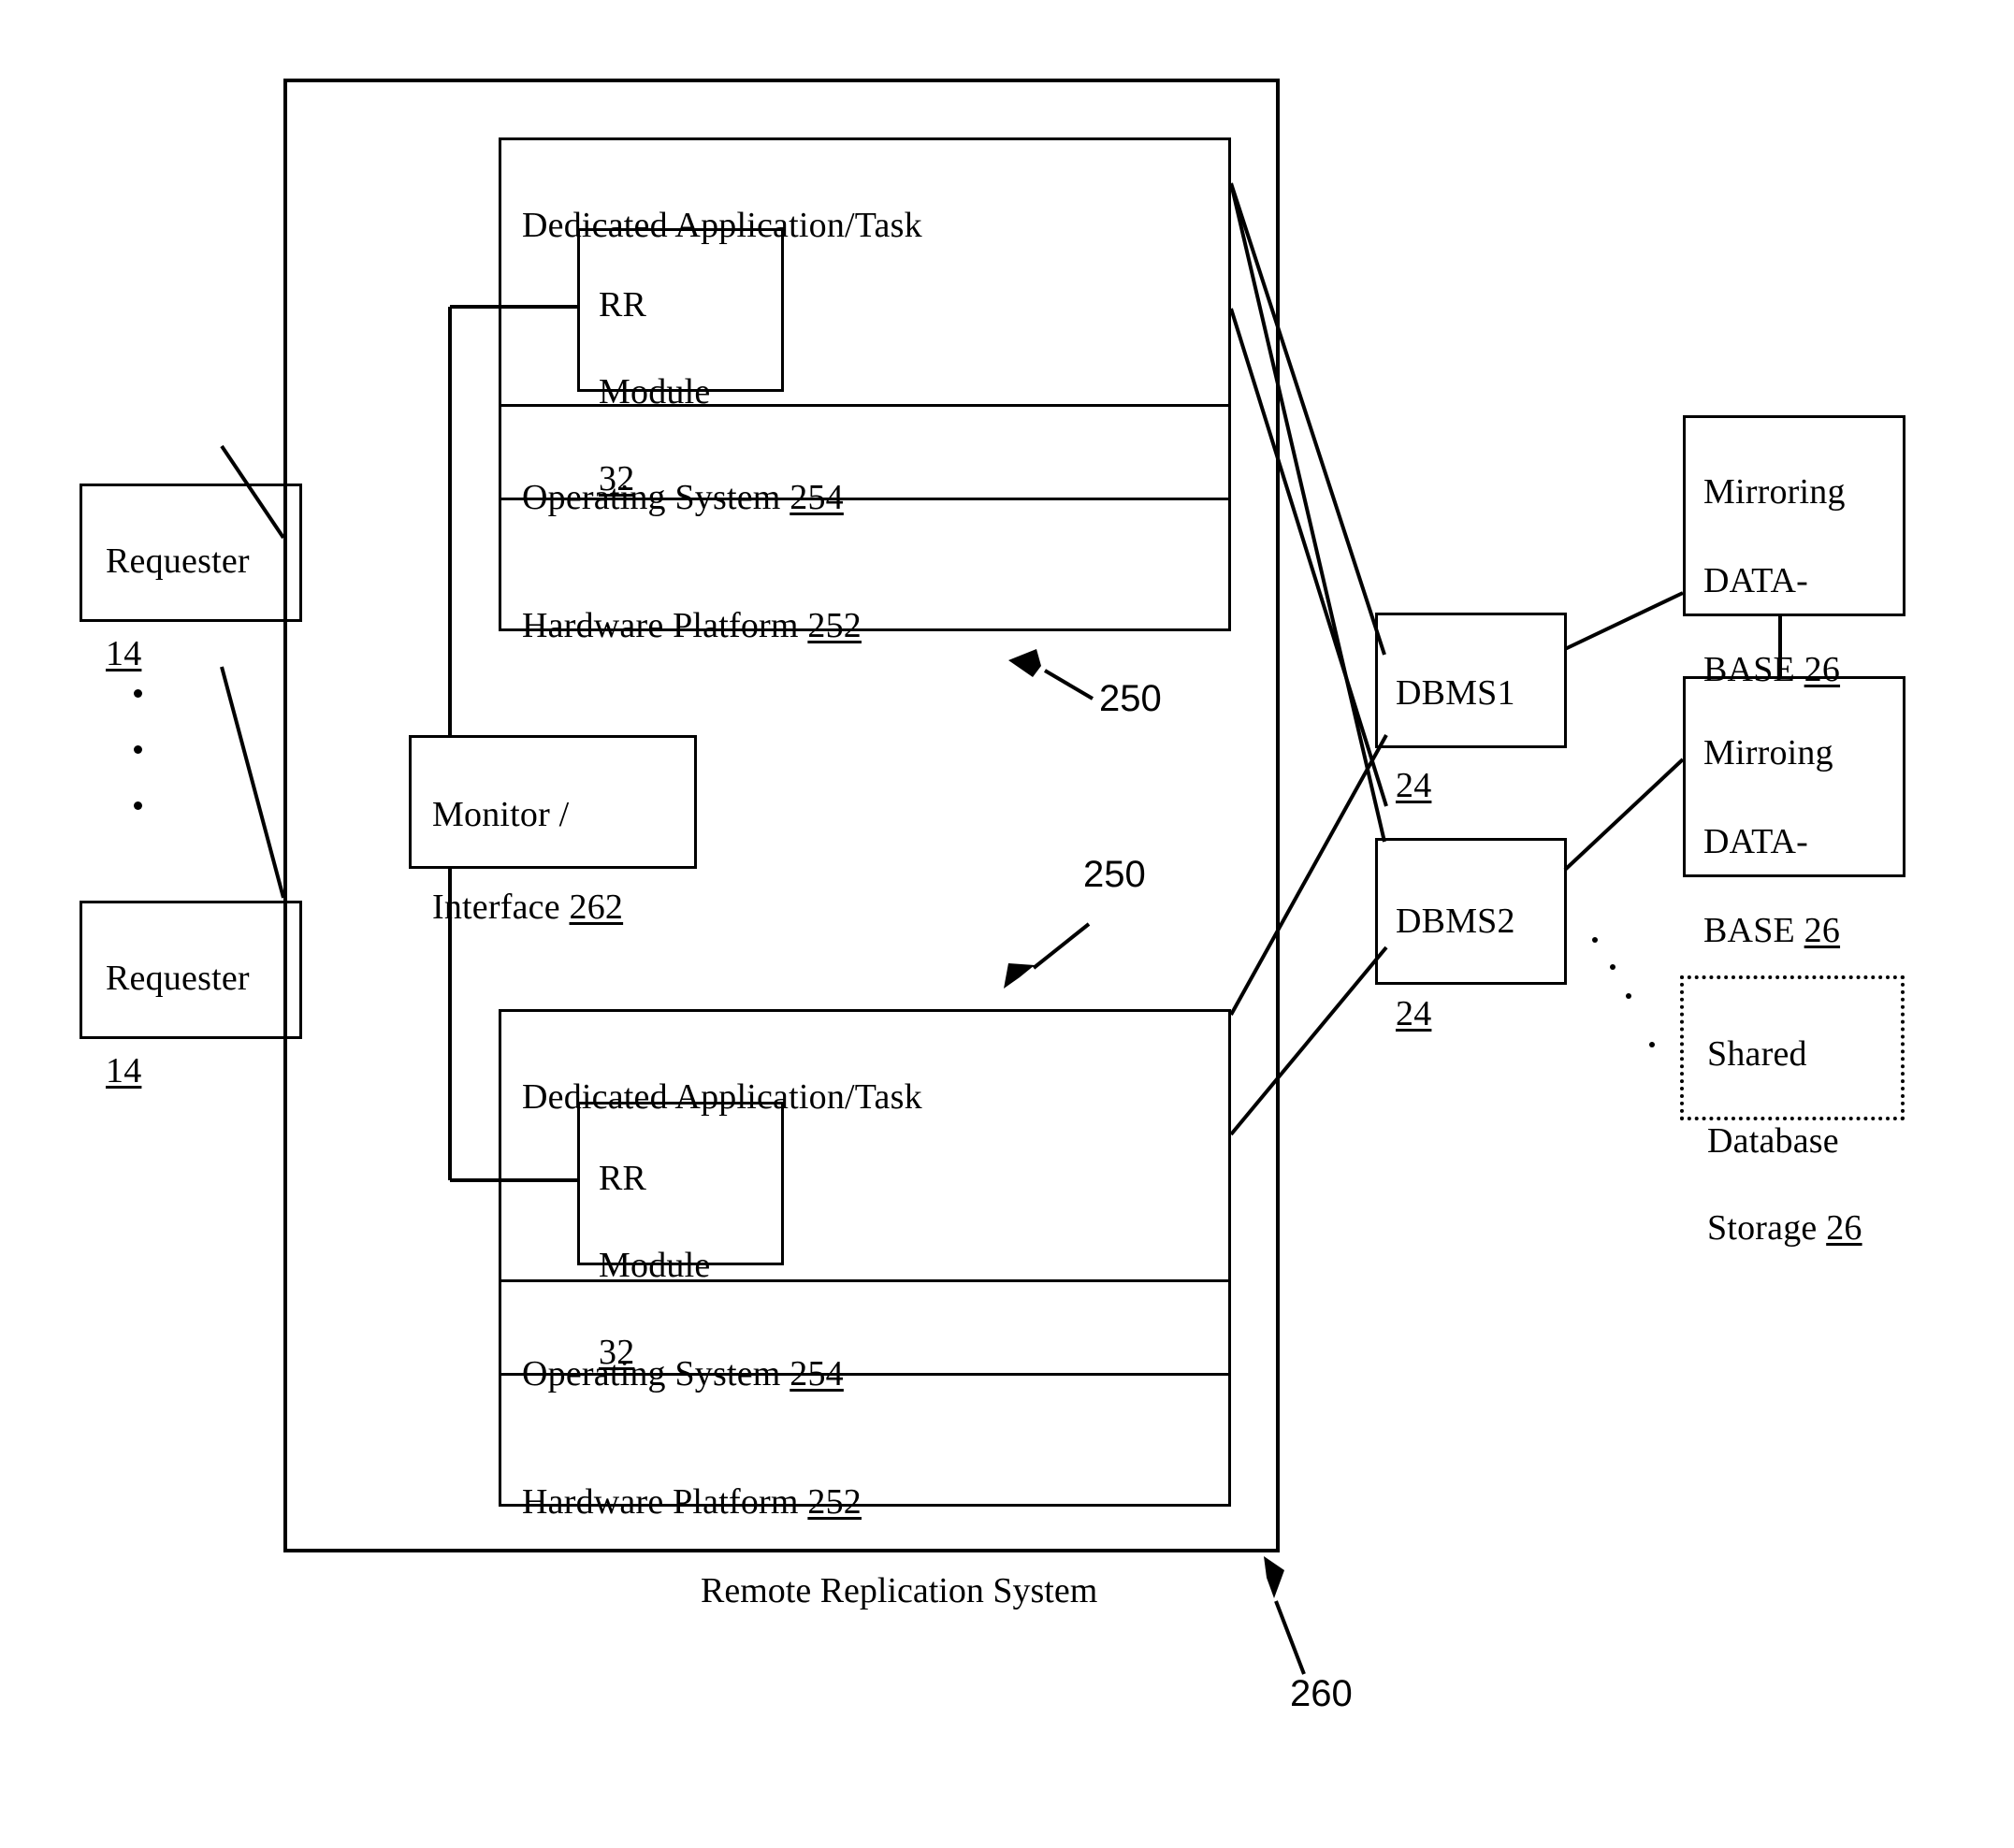  What do you see at coordinates (655, 1266) in the screenshot?
I see `rr-module-line-2-b: Module` at bounding box center [655, 1266].